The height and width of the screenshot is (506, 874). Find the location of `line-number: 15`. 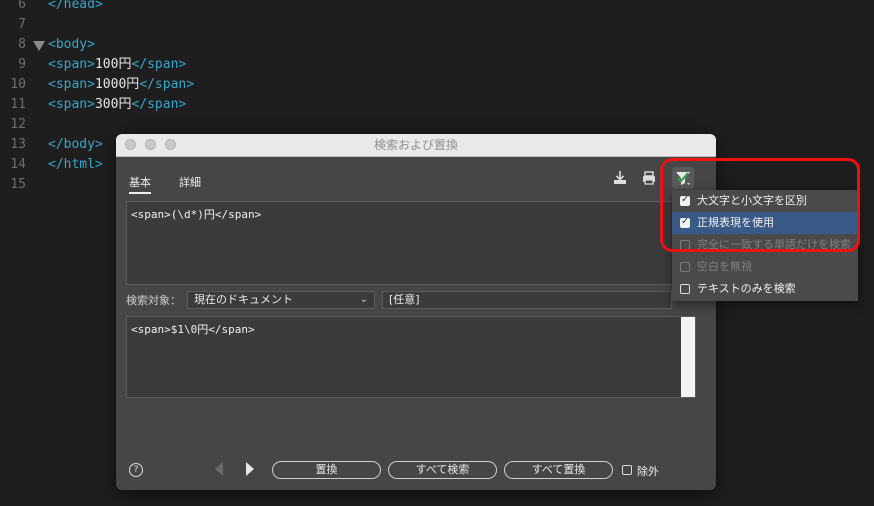

line-number: 15 is located at coordinates (18, 184).